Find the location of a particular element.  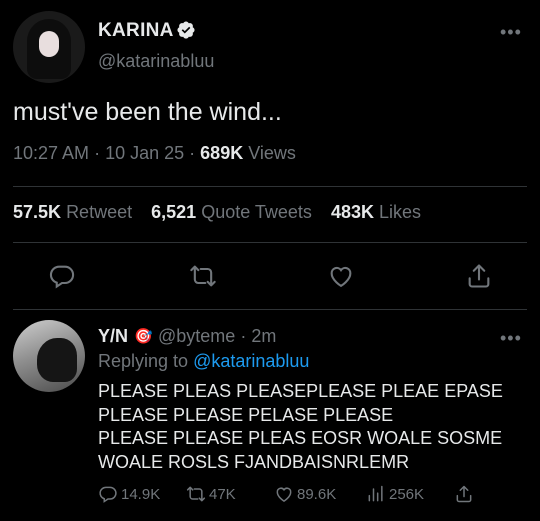

reply-replies-count: 14.9K is located at coordinates (141, 494).